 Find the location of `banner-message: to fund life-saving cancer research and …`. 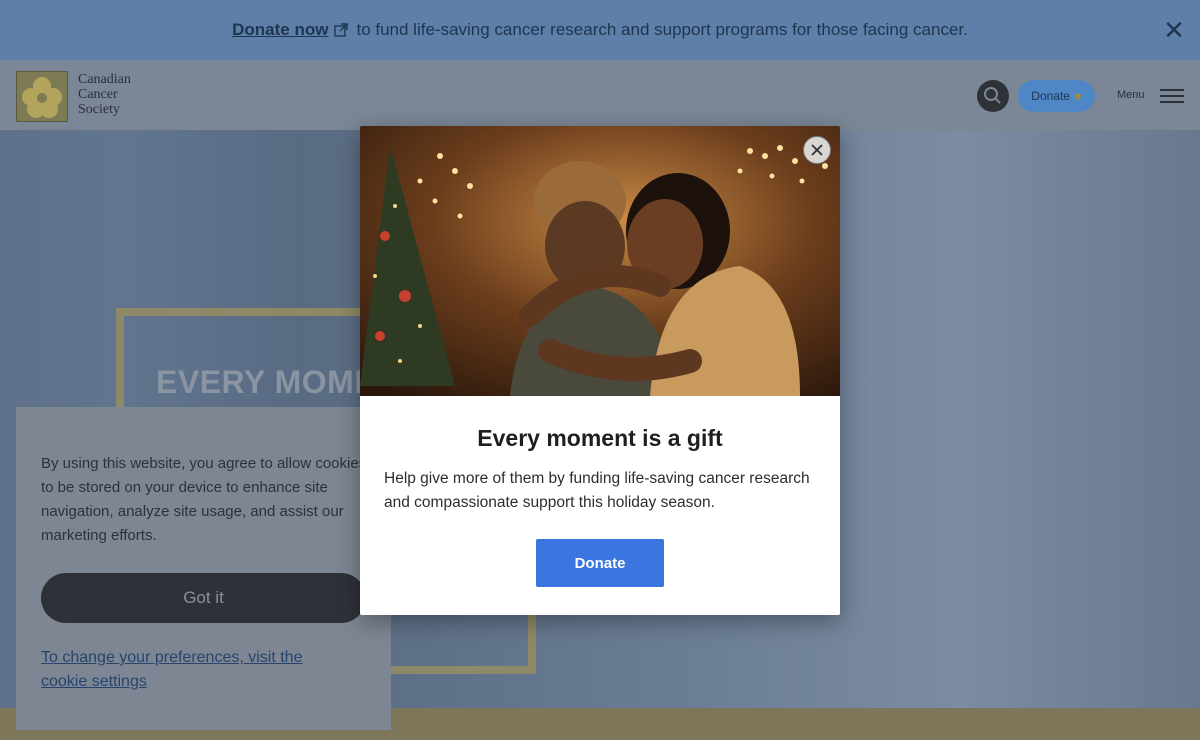

banner-message: to fund life-saving cancer research and … is located at coordinates (662, 29).